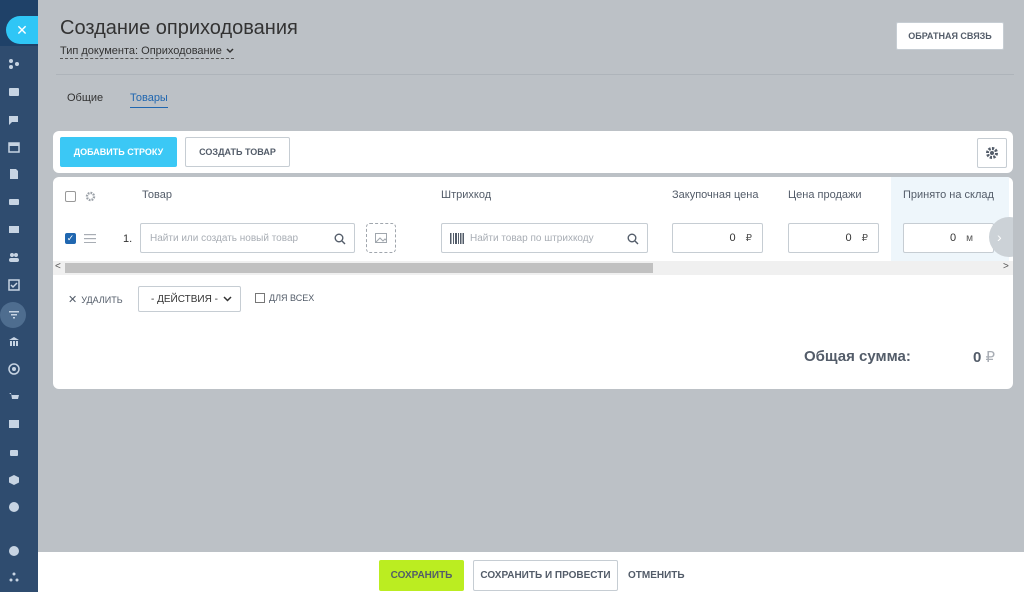 This screenshot has height=592, width=1024. I want to click on gear-icon, so click(992, 153).